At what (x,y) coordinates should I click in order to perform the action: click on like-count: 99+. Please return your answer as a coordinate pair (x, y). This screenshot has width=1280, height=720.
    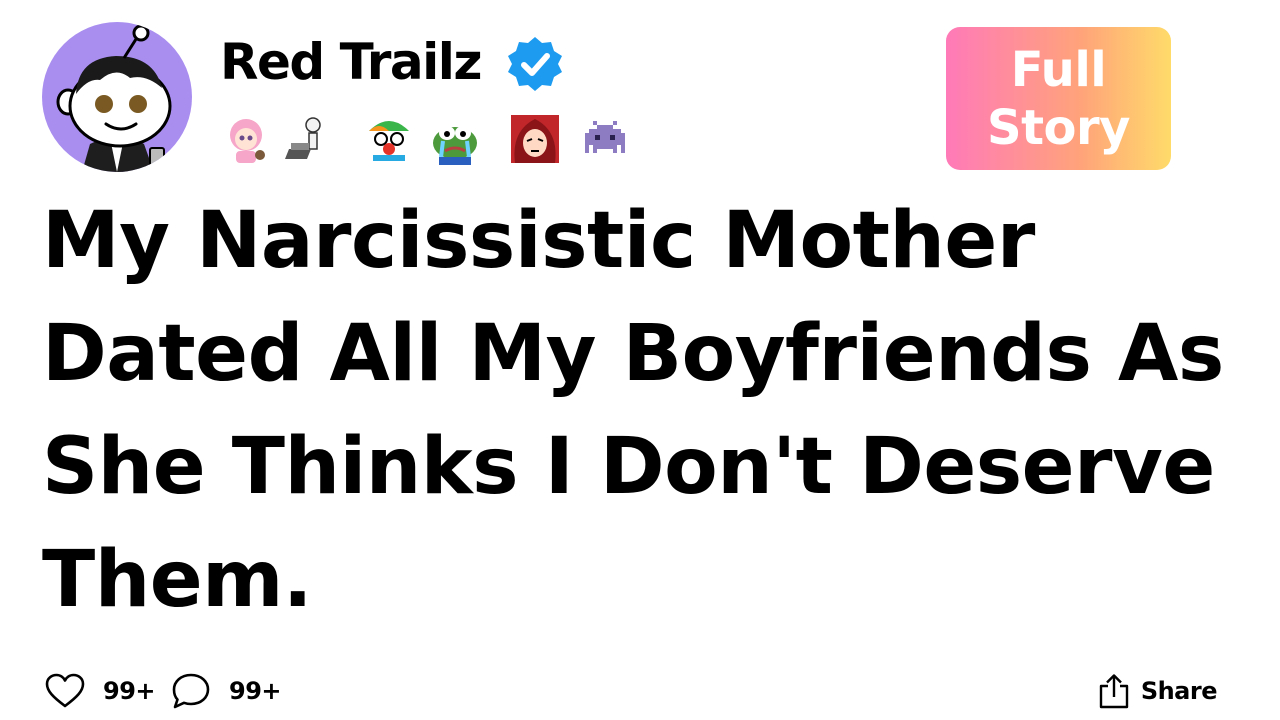
    Looking at the image, I should click on (129, 691).